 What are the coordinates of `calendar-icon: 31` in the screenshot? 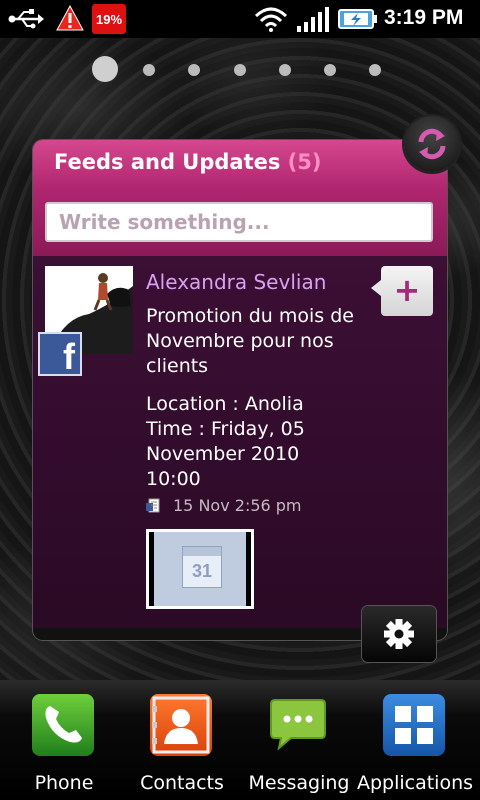 It's located at (202, 567).